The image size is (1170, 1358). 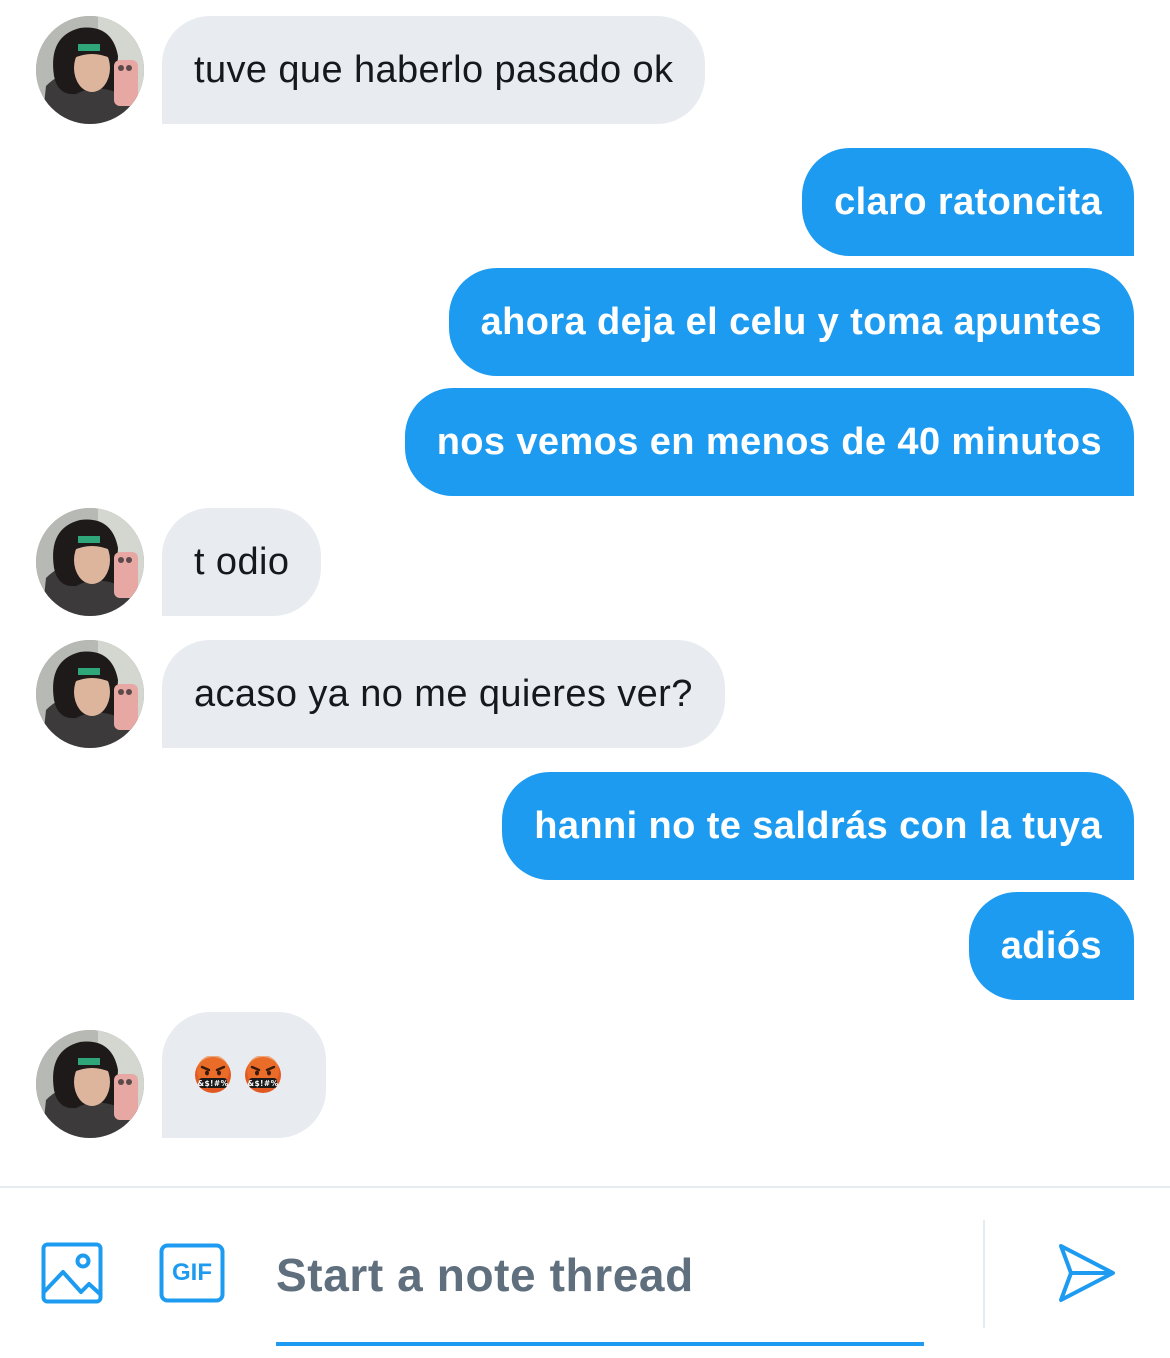 I want to click on message-text: nos vemos en menos de 40 minutos, so click(x=769, y=441).